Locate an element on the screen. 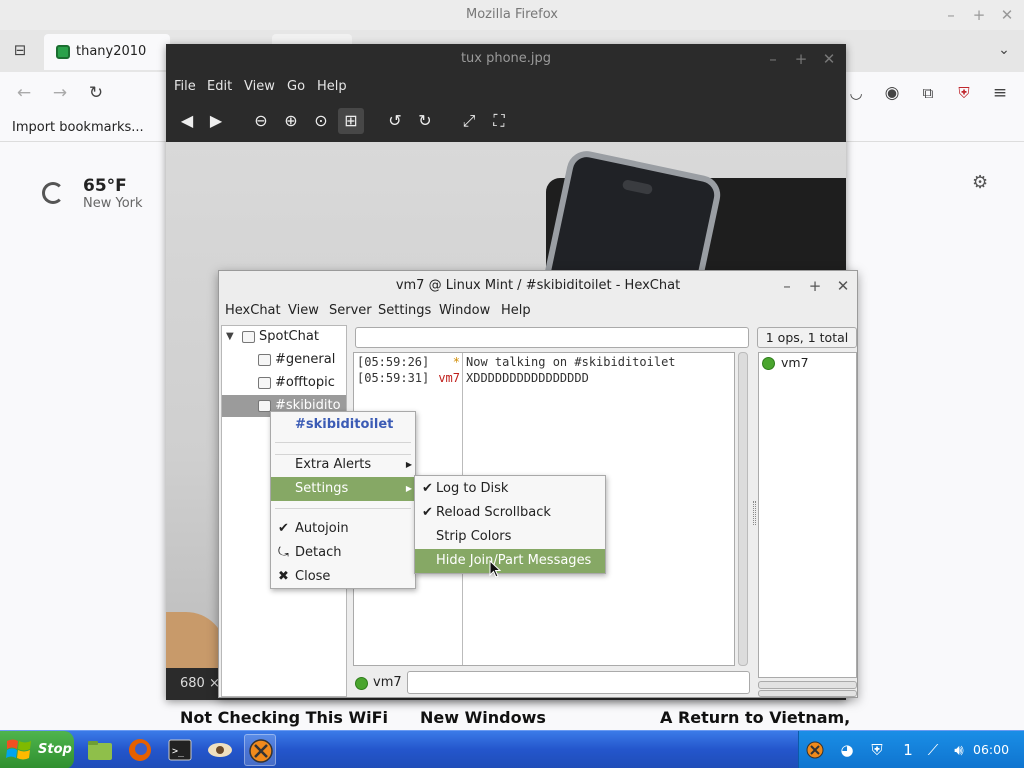 This screenshot has height=768, width=1024. menu-item-close: ✖ Close is located at coordinates (343, 577).